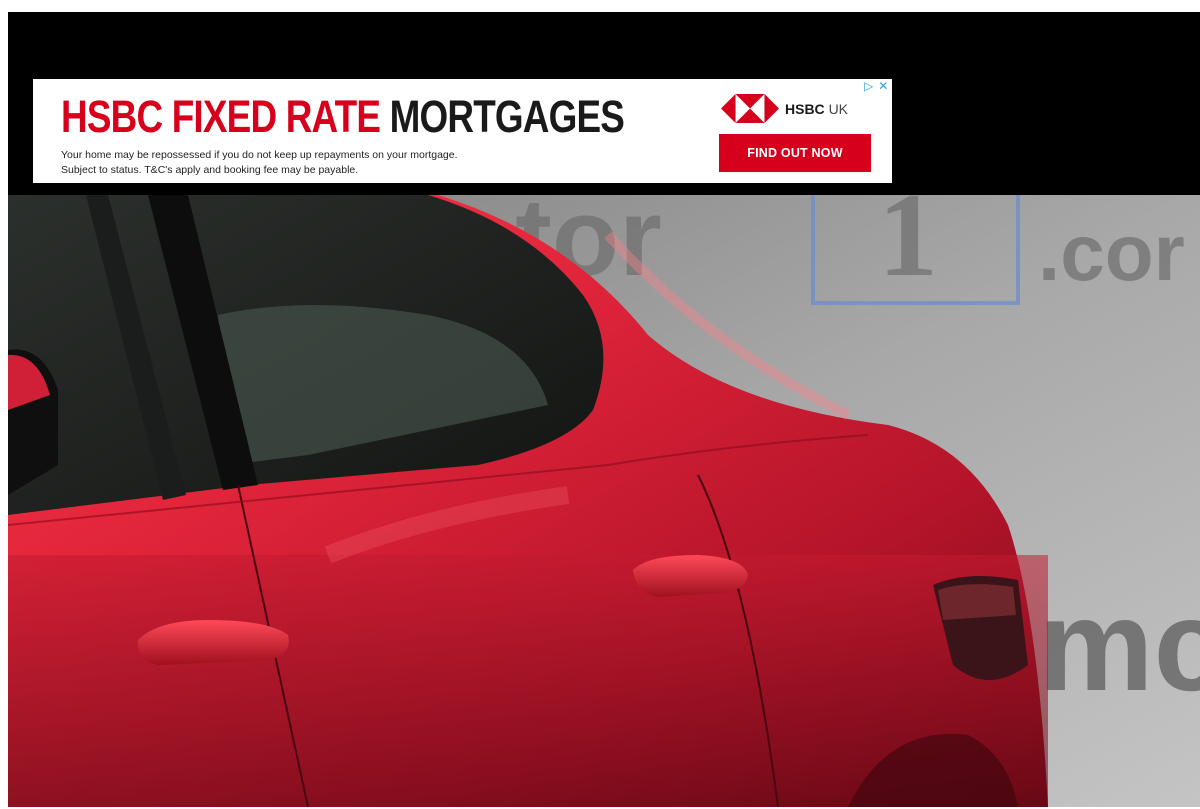 This screenshot has width=1200, height=809. What do you see at coordinates (1111, 252) in the screenshot?
I see `svg-text: .cor` at bounding box center [1111, 252].